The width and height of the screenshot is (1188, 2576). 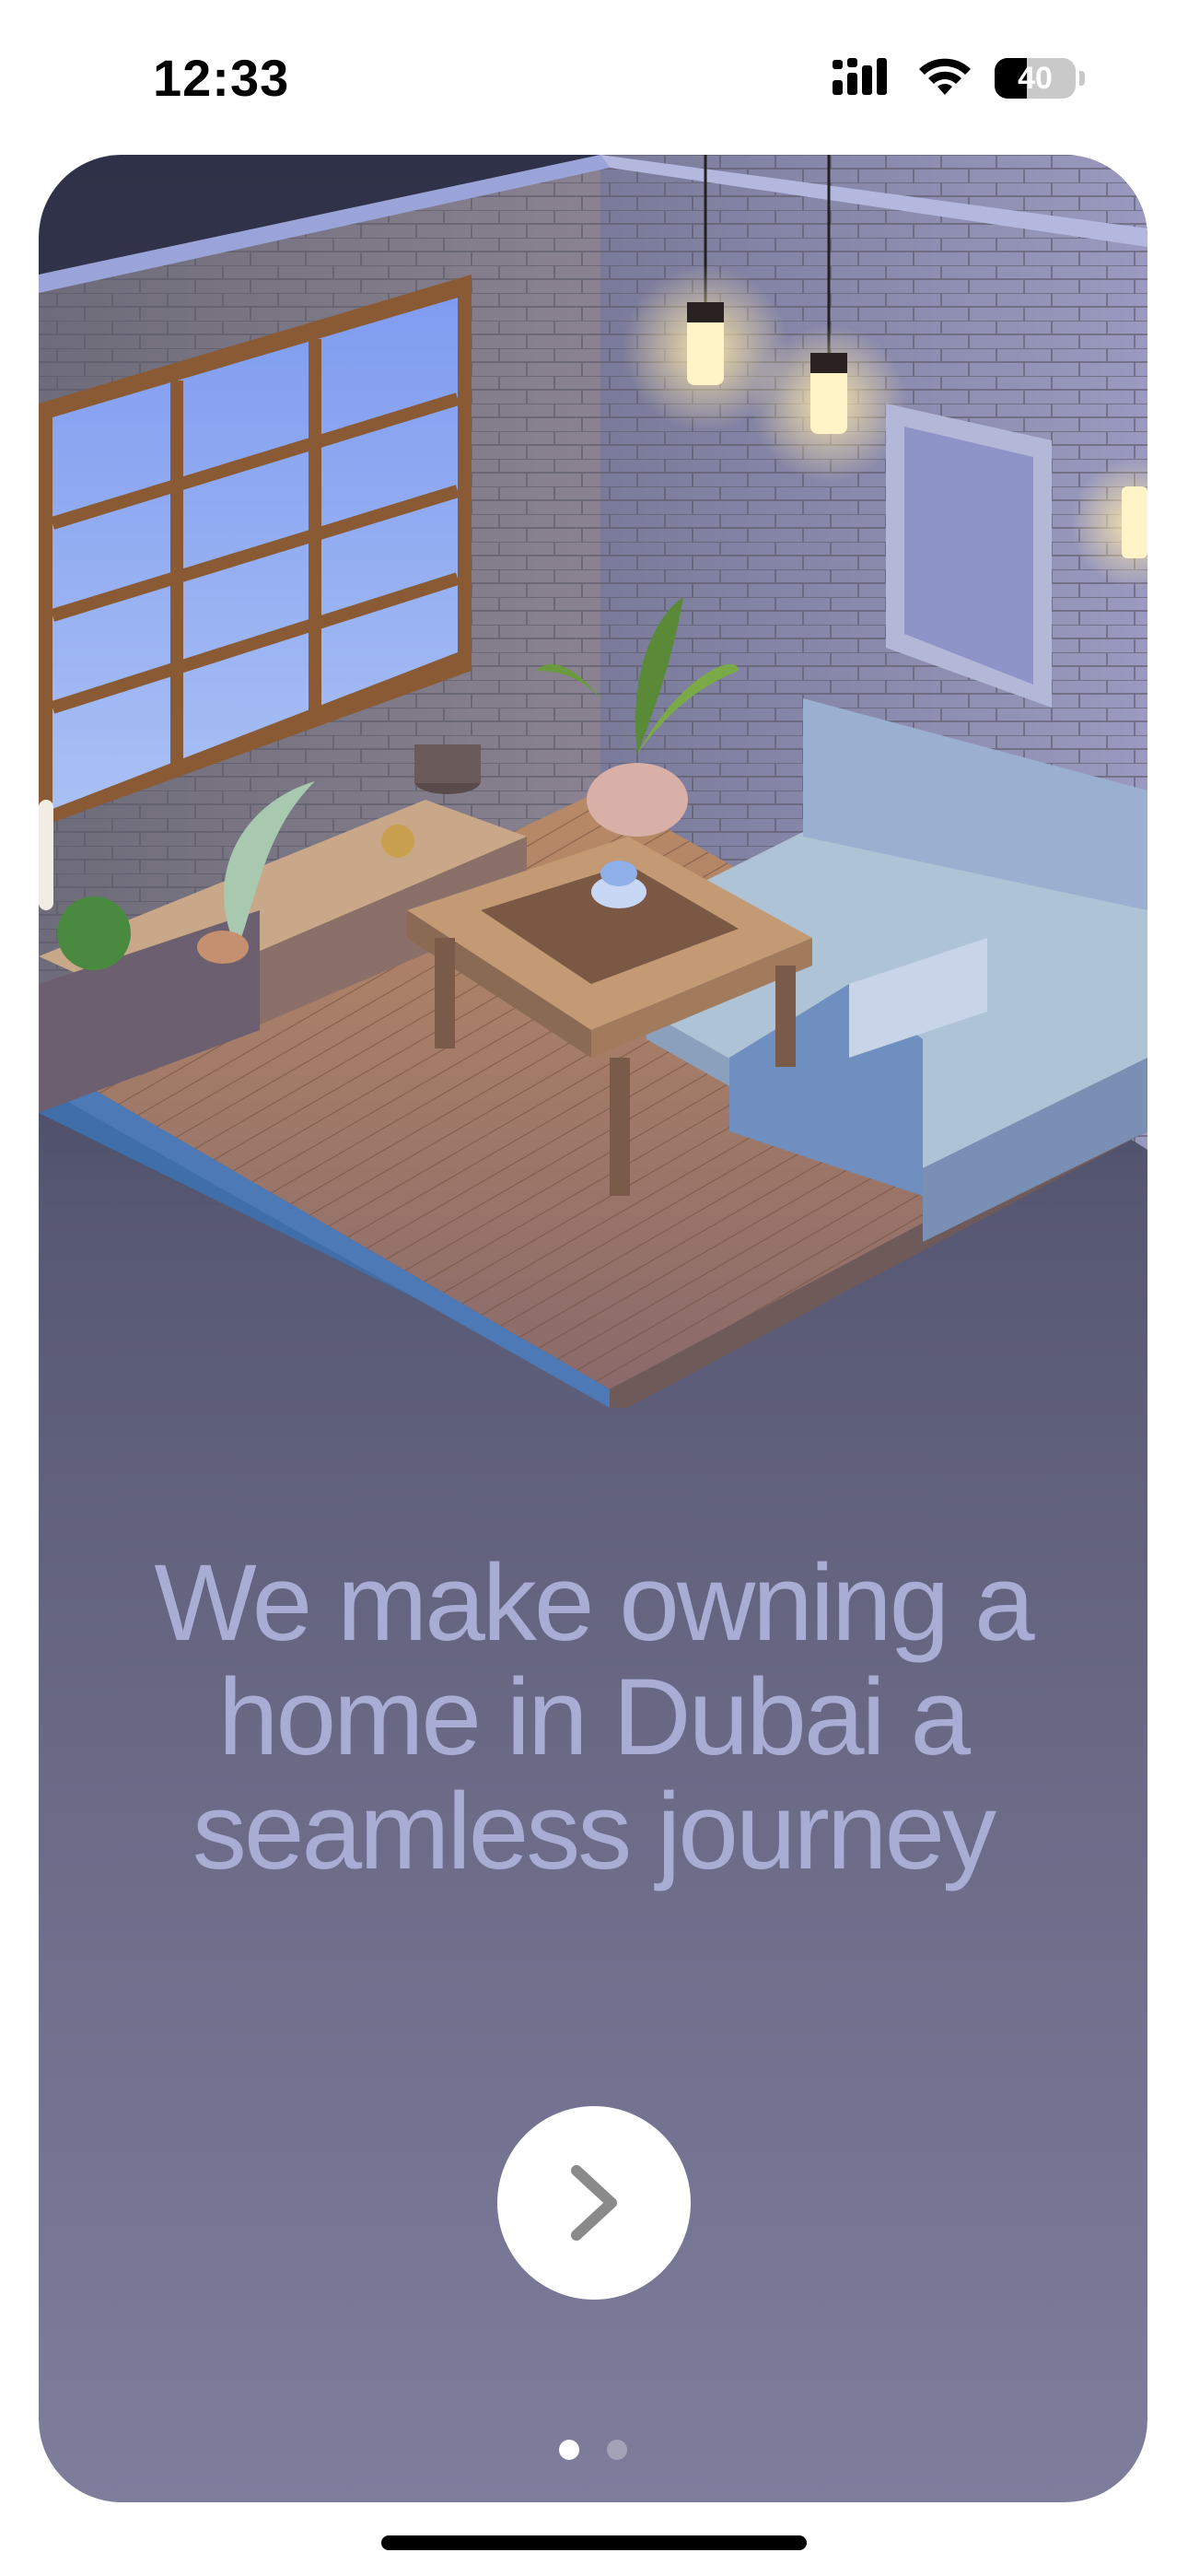 I want to click on battery-level: 40, so click(x=1035, y=78).